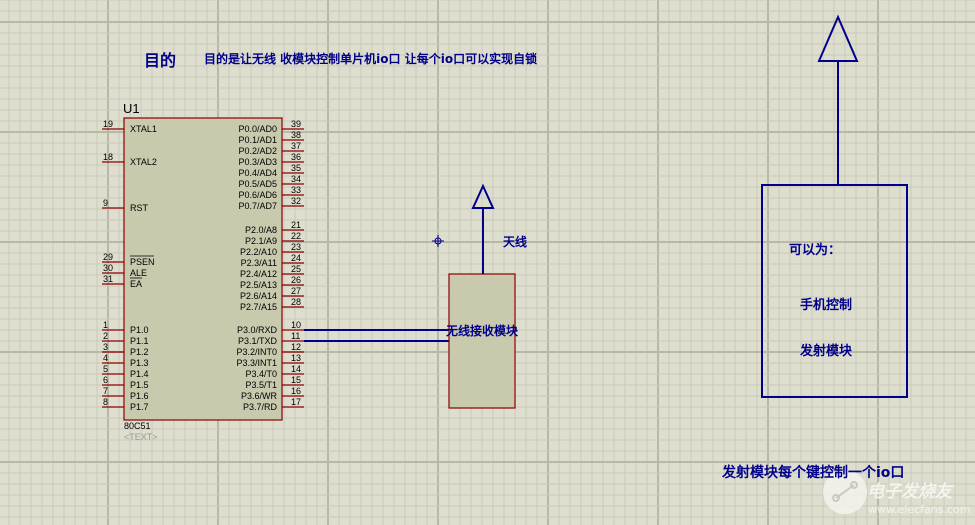 This screenshot has width=975, height=525. I want to click on pin-number: 8, so click(105, 402).